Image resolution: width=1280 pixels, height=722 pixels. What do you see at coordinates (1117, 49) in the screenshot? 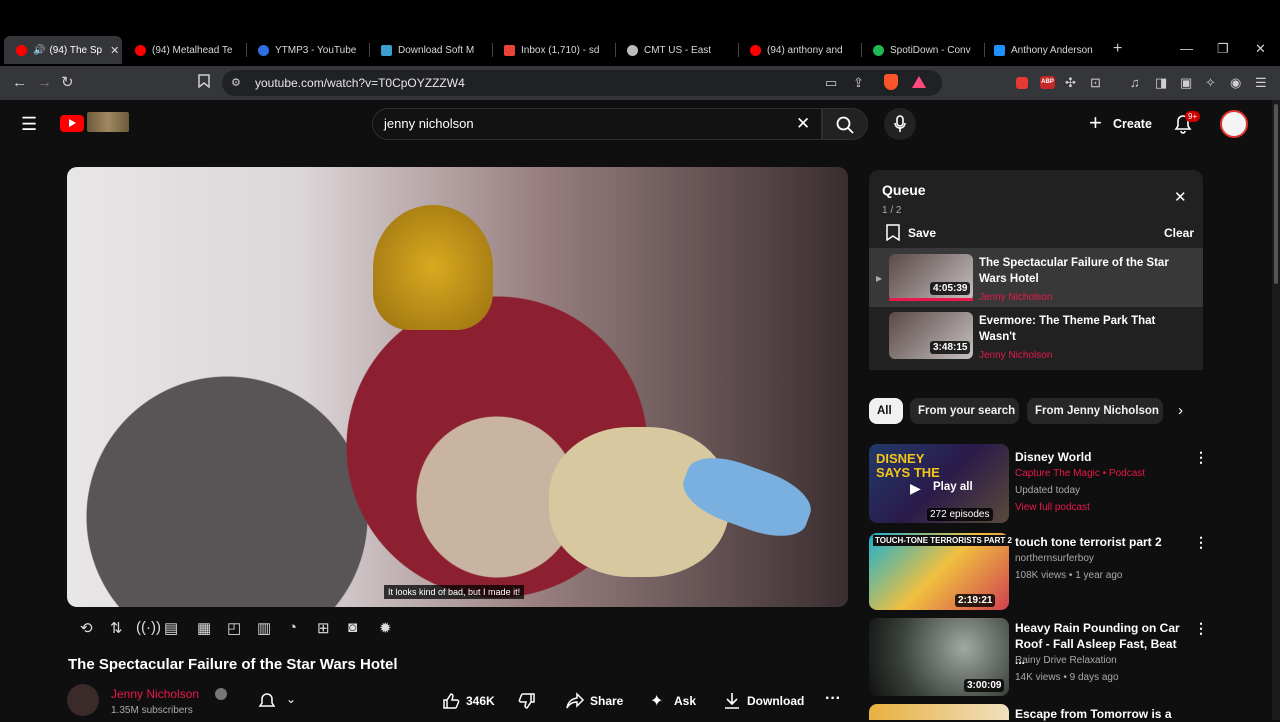
I see `new-tab-button: +` at bounding box center [1117, 49].